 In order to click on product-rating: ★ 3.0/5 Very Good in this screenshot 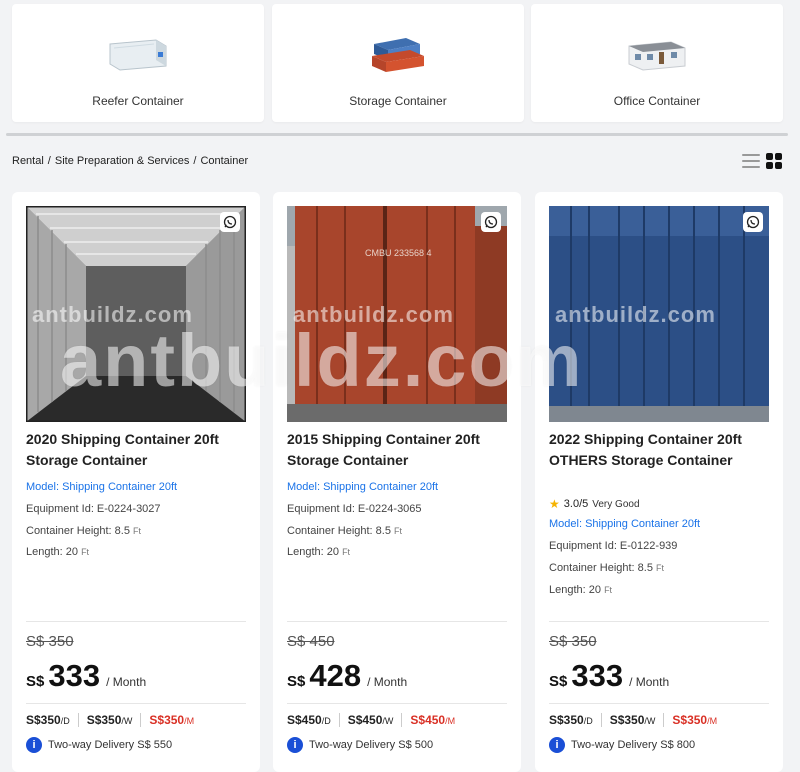, I will do `click(594, 504)`.